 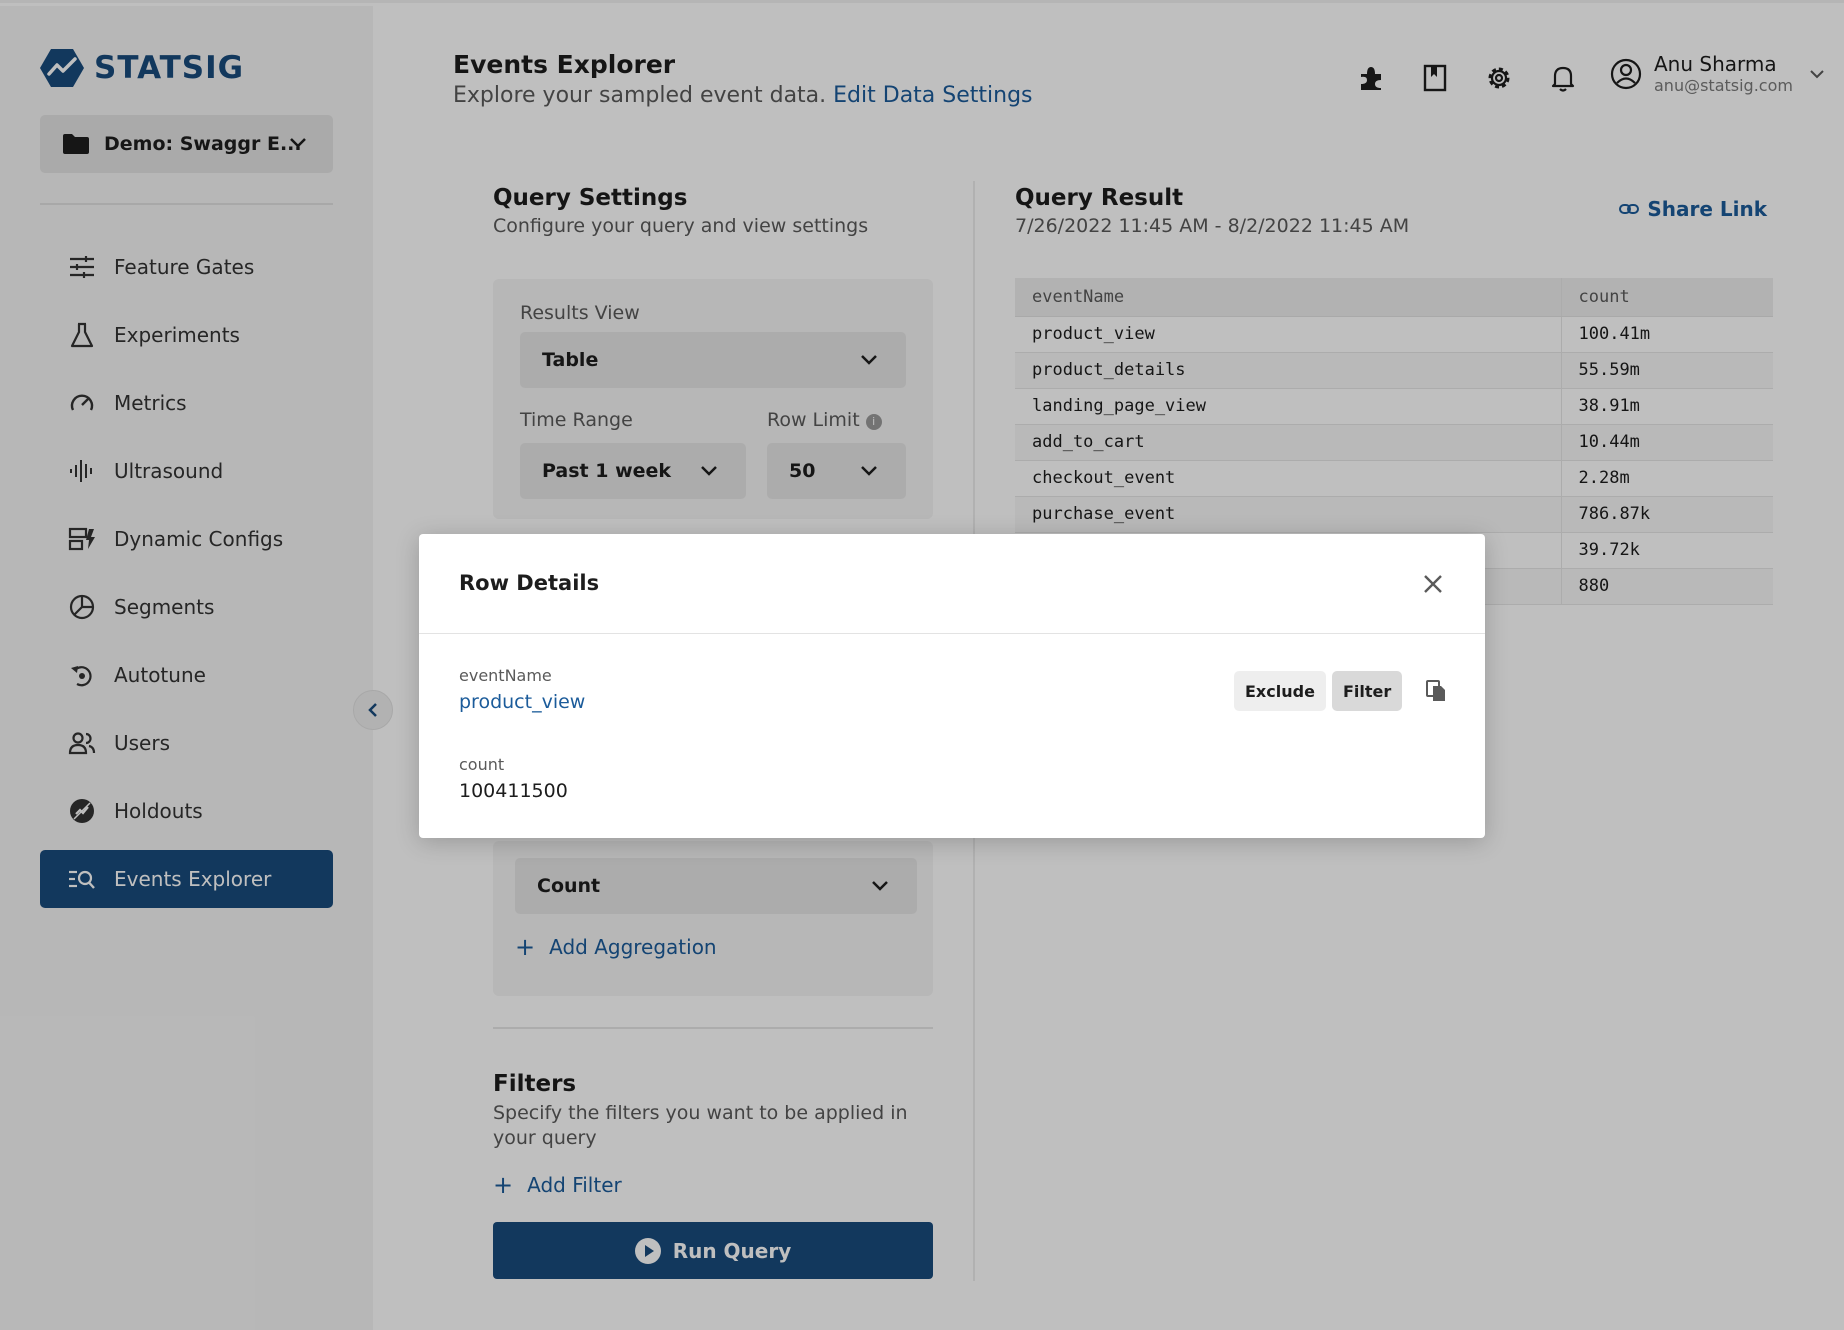 What do you see at coordinates (1280, 691) in the screenshot?
I see `exclude-button: Exclude` at bounding box center [1280, 691].